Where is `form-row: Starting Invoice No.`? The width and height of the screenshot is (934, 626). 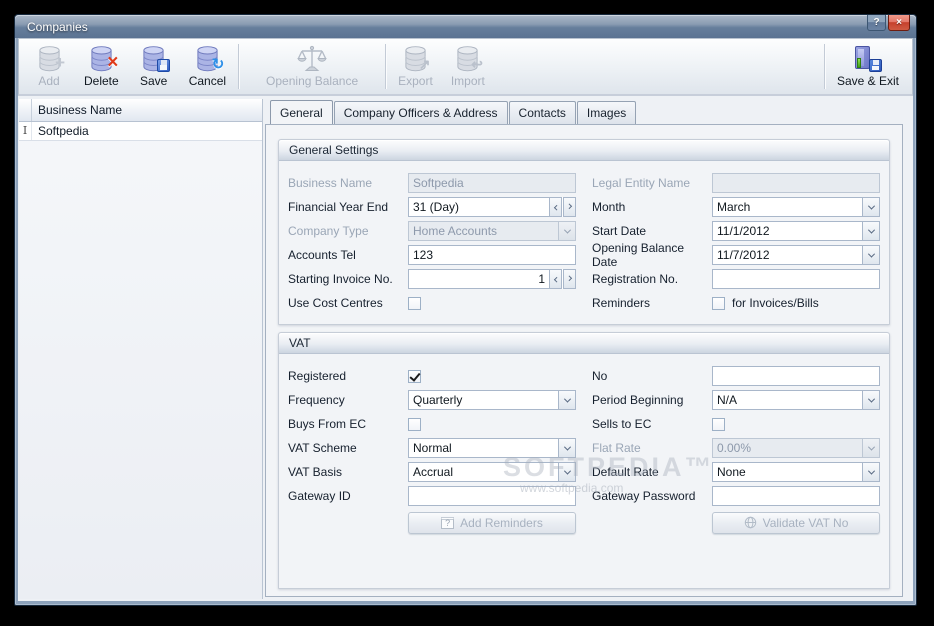
form-row: Starting Invoice No. is located at coordinates (432, 279).